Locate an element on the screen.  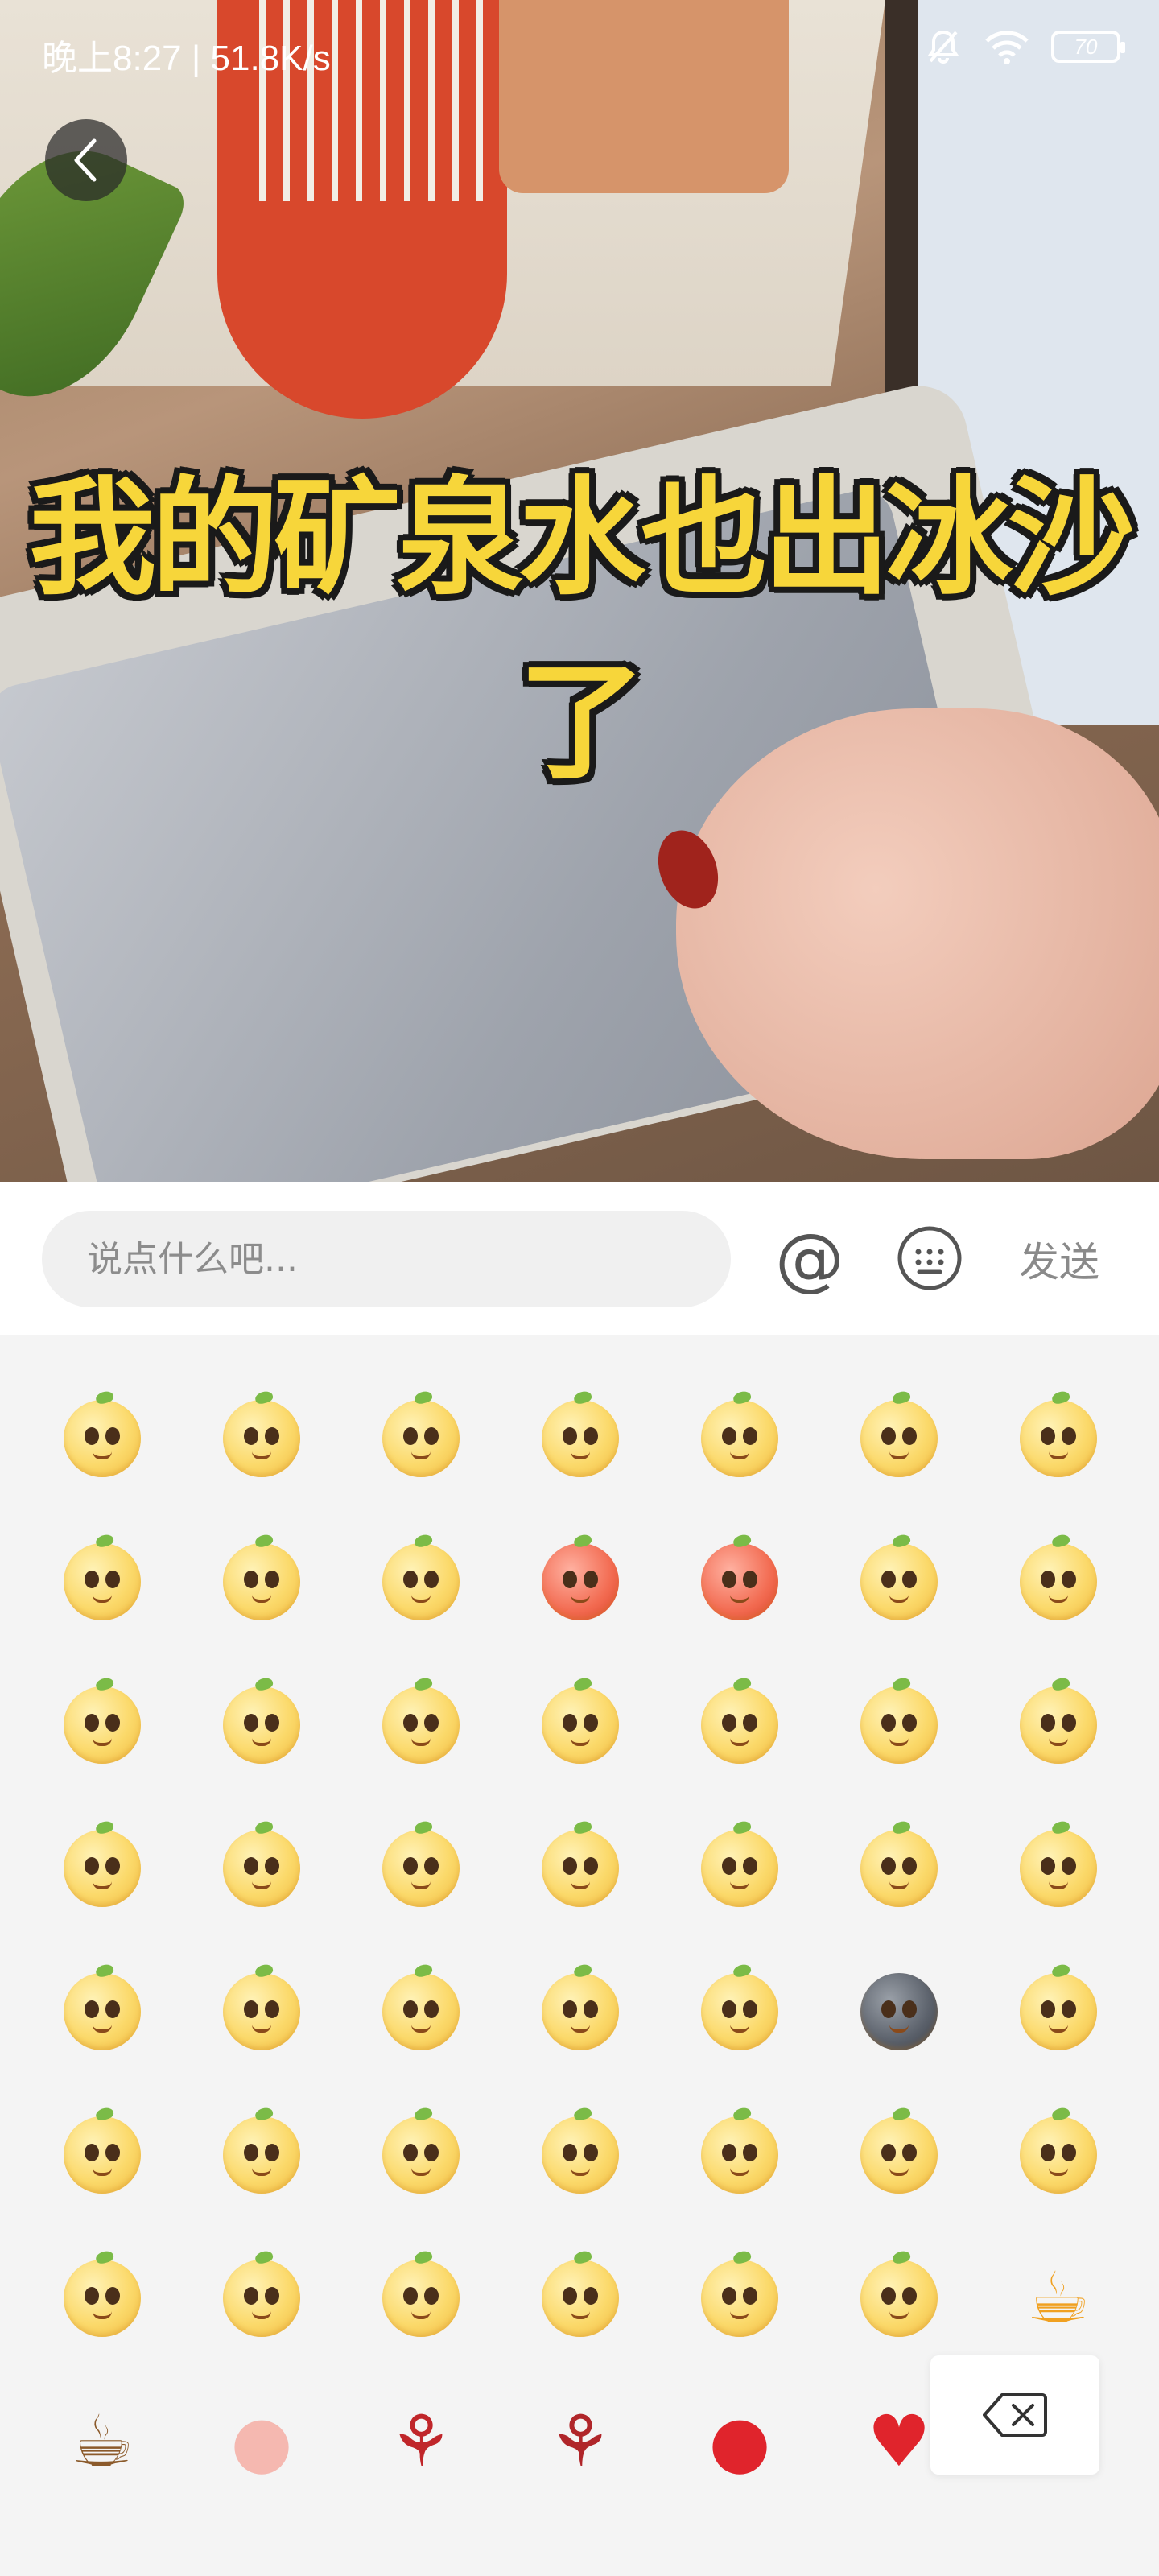
emoji-rose: ⚘ is located at coordinates (421, 2441).